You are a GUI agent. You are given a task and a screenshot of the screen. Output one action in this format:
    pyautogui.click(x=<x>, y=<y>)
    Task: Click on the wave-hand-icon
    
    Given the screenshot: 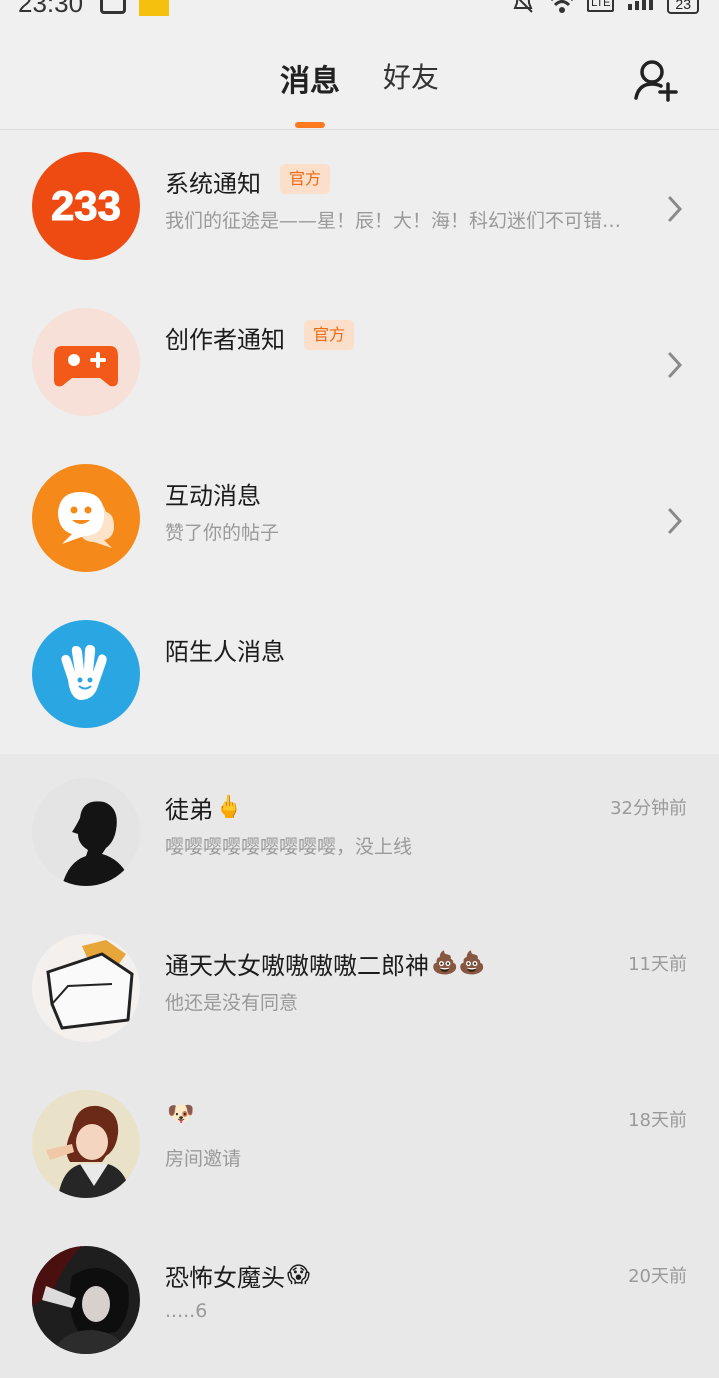 What is the action you would take?
    pyautogui.click(x=86, y=674)
    